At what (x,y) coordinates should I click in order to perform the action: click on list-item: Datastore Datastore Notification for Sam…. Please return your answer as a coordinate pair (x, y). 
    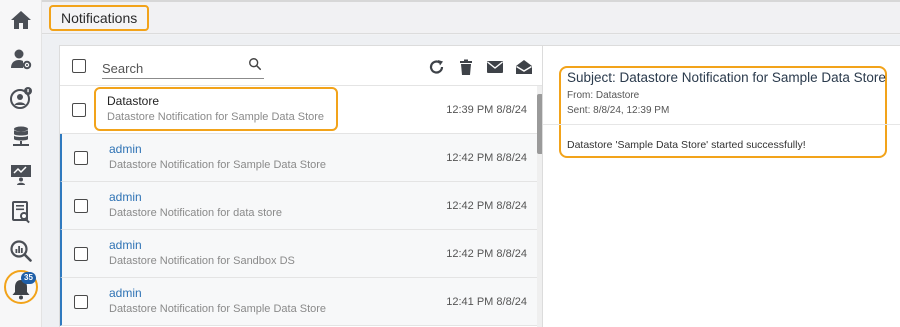
    Looking at the image, I should click on (298, 110).